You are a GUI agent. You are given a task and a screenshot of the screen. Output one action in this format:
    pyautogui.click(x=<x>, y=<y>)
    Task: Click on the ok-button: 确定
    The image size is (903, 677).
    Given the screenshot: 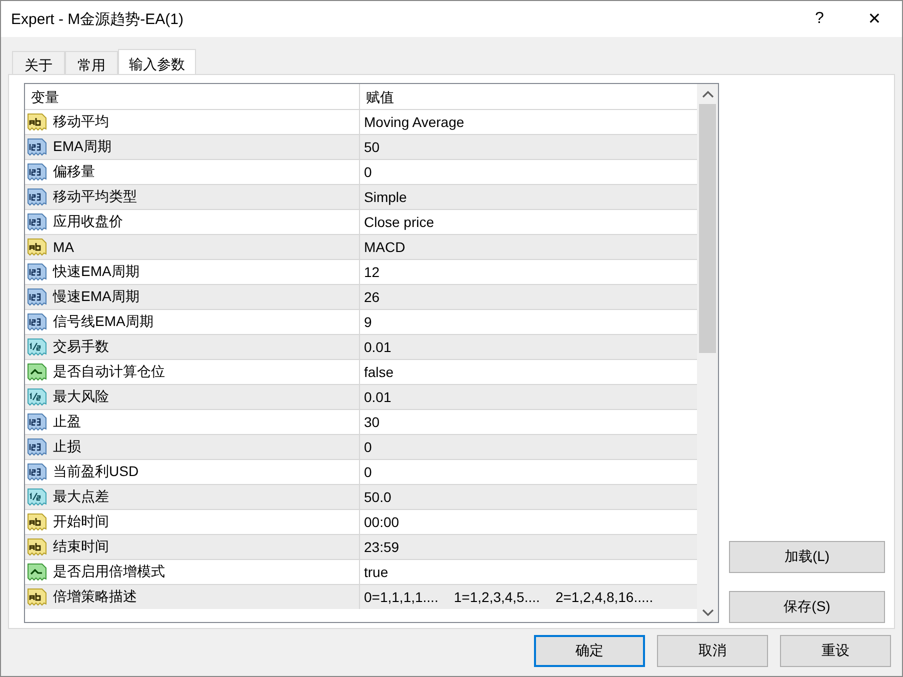 What is the action you would take?
    pyautogui.click(x=589, y=651)
    